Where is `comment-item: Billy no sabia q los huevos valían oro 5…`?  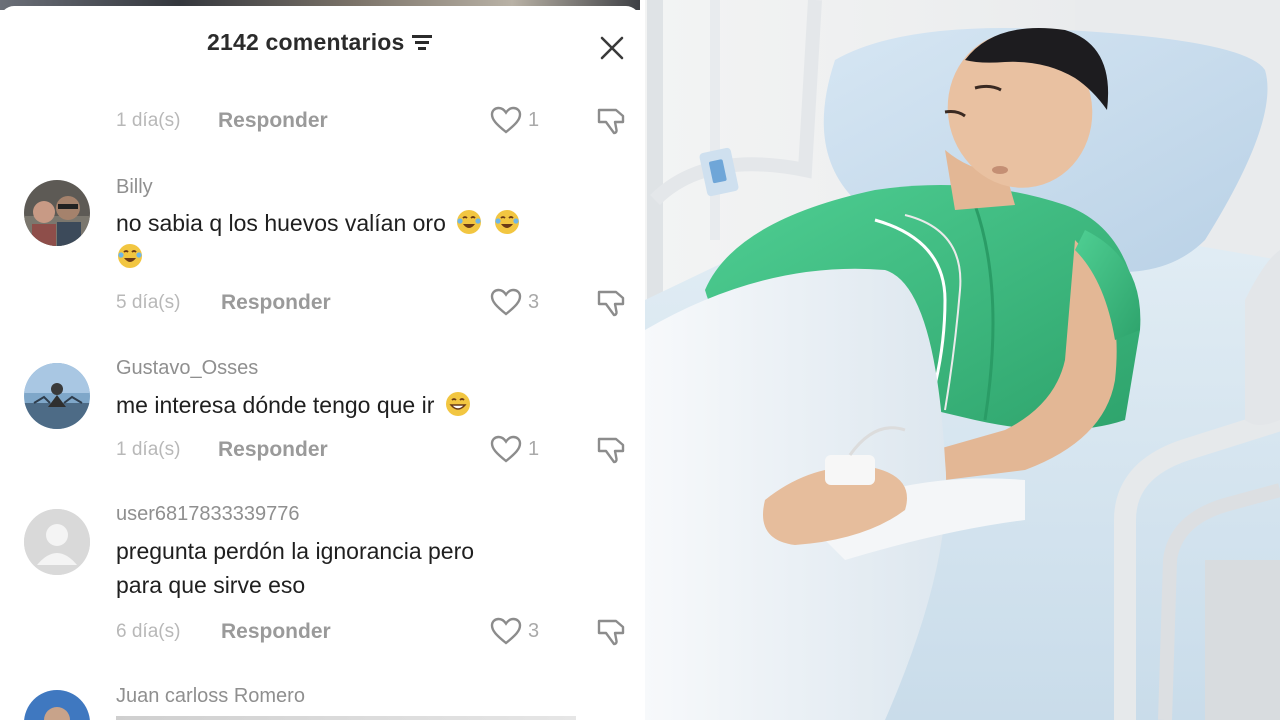
comment-item: Billy no sabia q los huevos valían oro 5… is located at coordinates (320, 252).